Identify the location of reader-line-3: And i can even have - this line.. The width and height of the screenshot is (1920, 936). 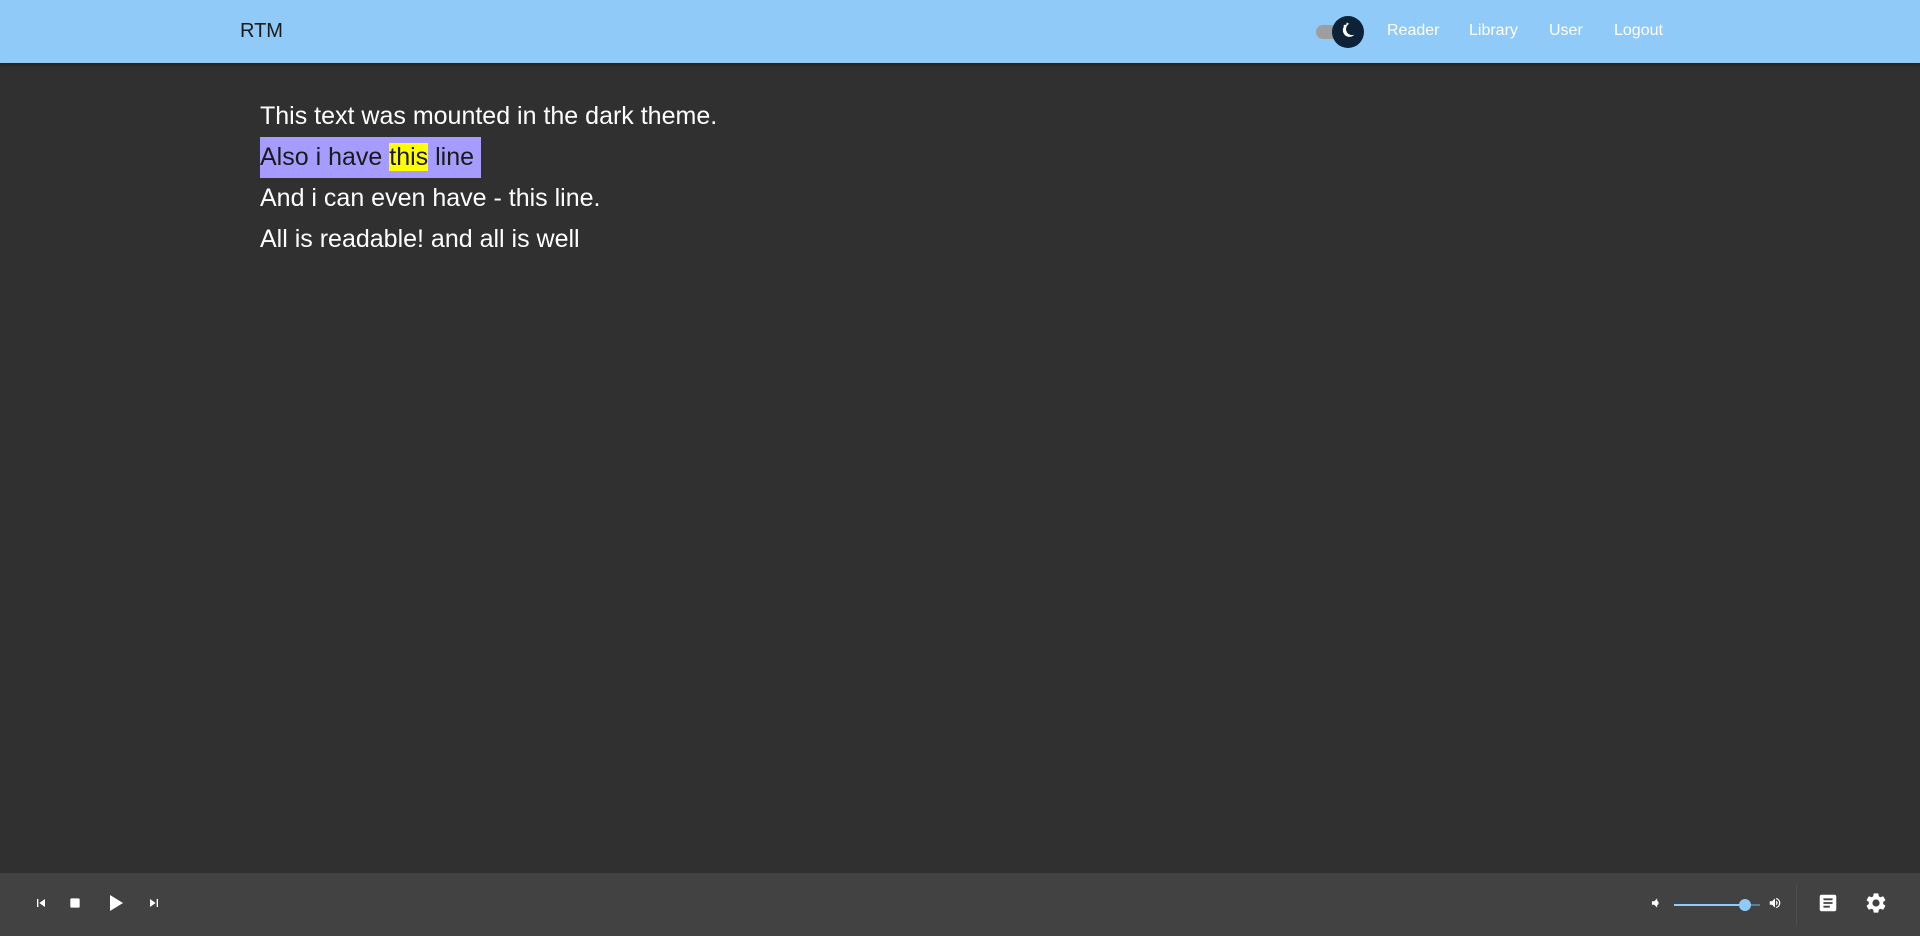
(488, 198).